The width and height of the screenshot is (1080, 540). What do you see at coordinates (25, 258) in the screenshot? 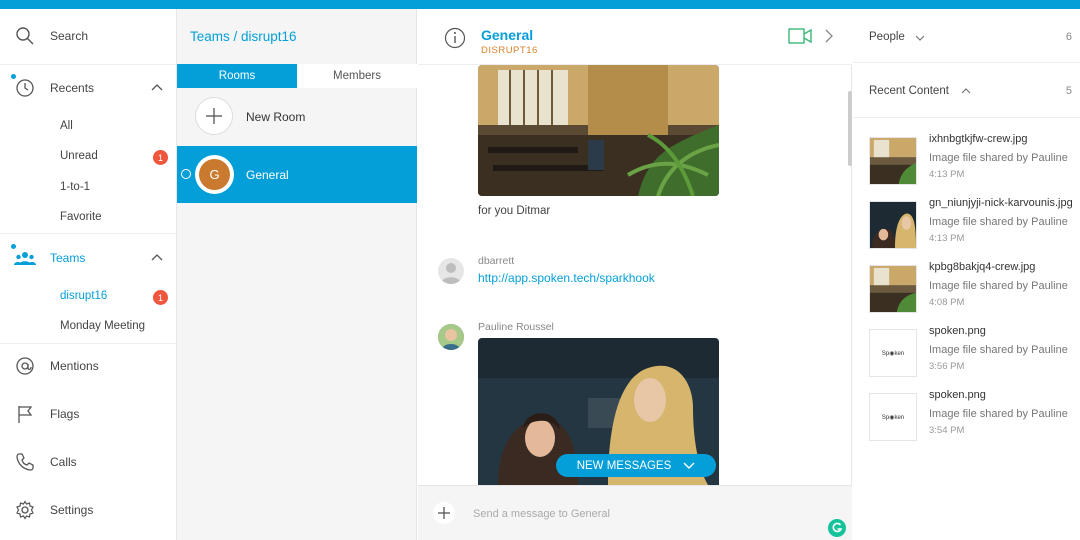
I see `team-icon` at bounding box center [25, 258].